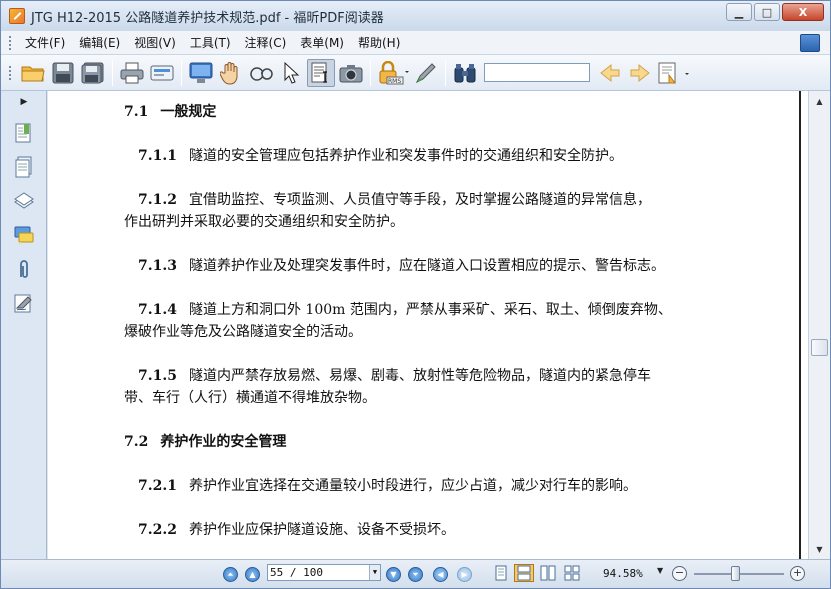 Image resolution: width=831 pixels, height=589 pixels. I want to click on previous-page-icon: ▲, so click(252, 574).